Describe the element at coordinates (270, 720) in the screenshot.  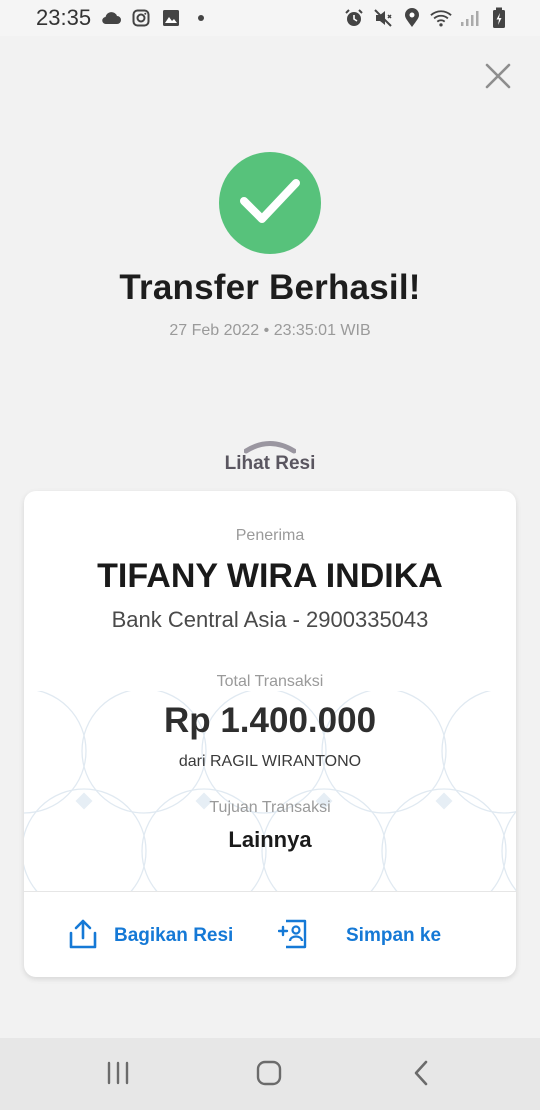
I see `transaction-amount: Rp 1.400.000` at that location.